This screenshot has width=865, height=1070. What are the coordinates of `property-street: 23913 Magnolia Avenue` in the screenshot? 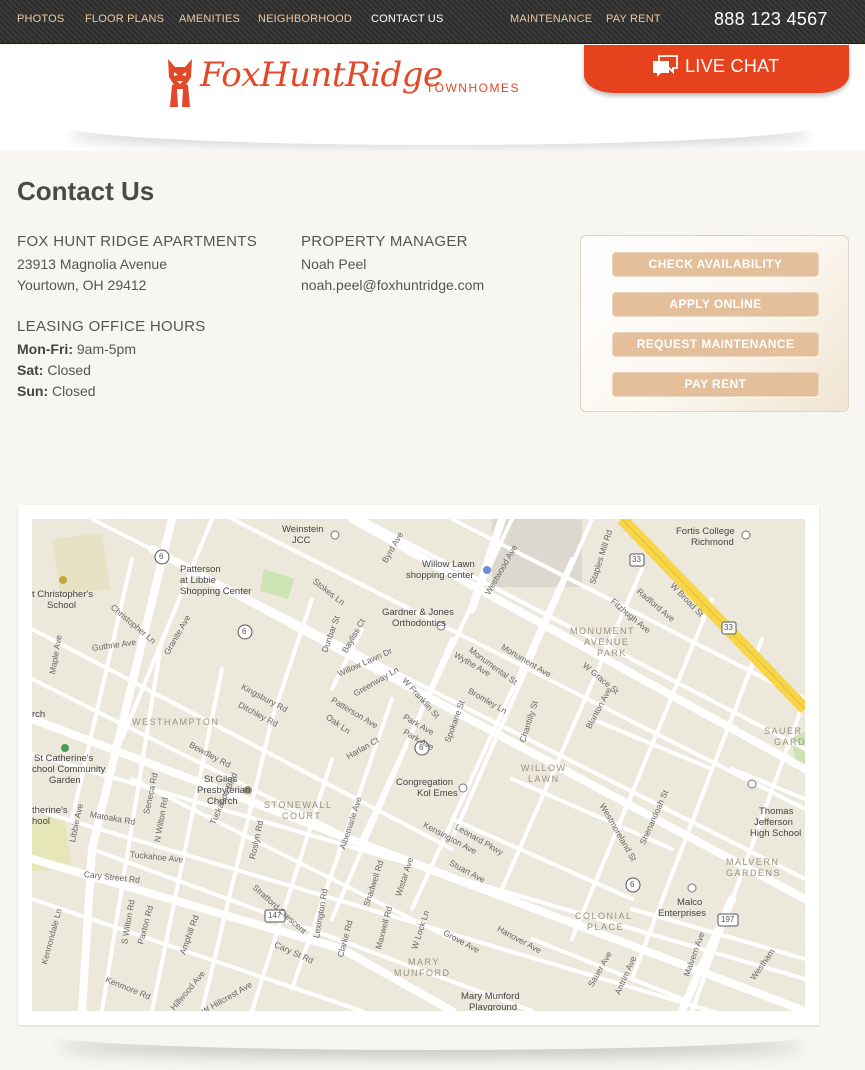 It's located at (92, 264).